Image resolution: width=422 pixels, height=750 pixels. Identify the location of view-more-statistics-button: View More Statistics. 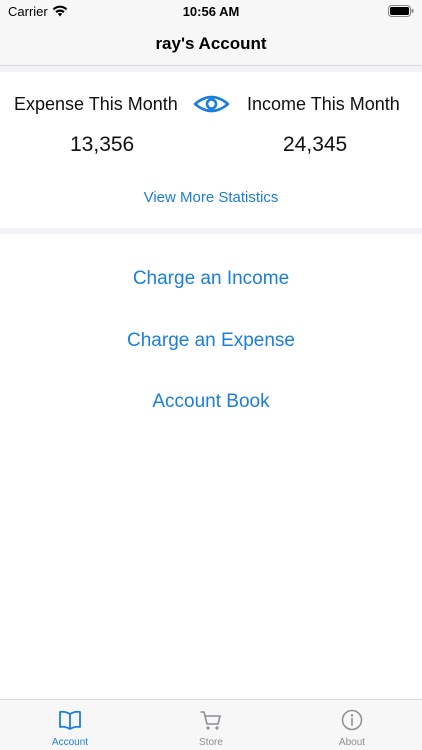
(211, 197).